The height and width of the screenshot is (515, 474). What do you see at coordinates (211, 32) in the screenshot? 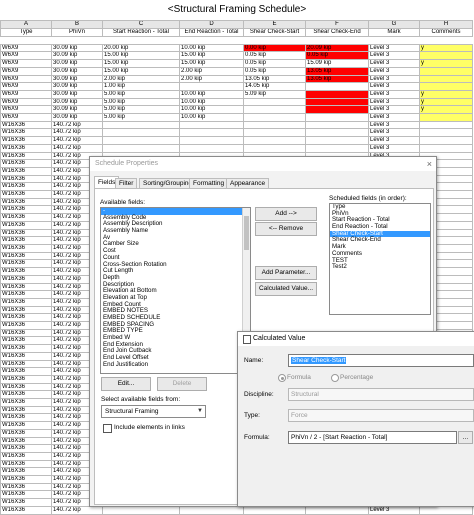
I see `column-header: End Reaction - Total` at bounding box center [211, 32].